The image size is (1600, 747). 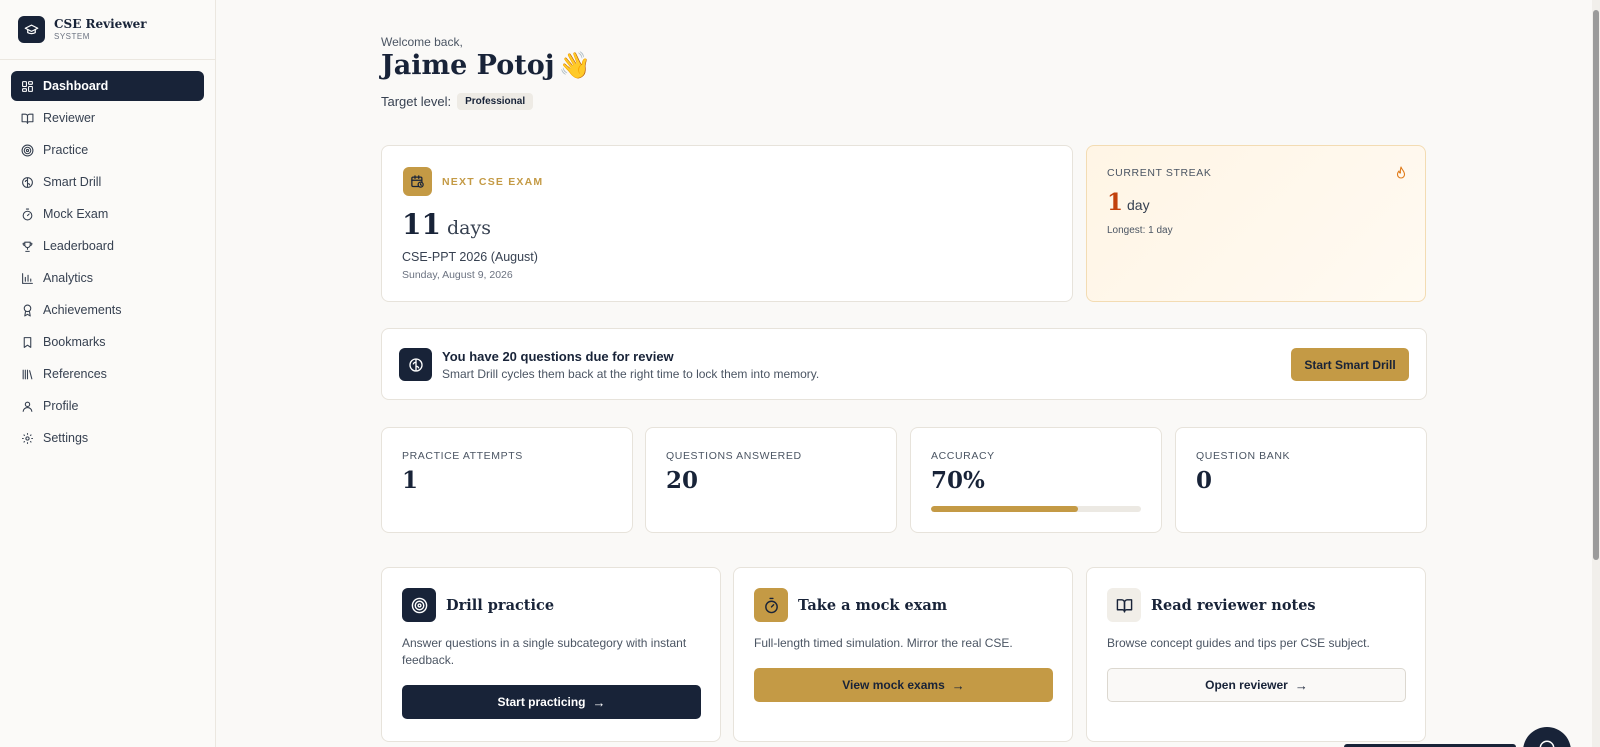 I want to click on button-label: Start practicing, so click(x=541, y=702).